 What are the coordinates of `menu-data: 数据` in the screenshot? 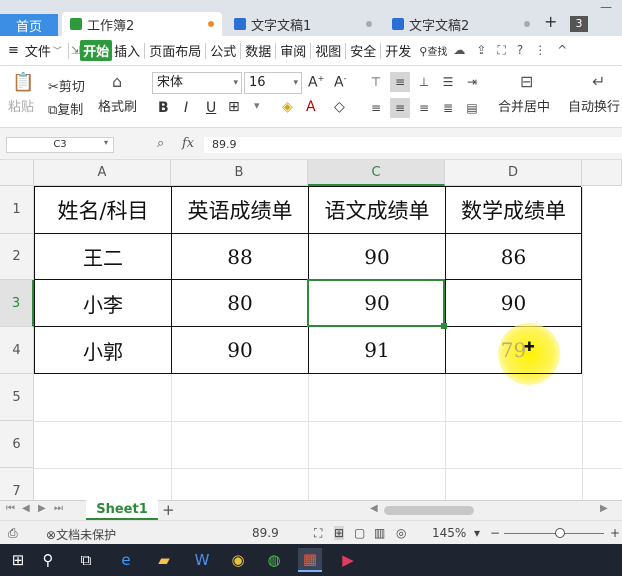 It's located at (258, 50).